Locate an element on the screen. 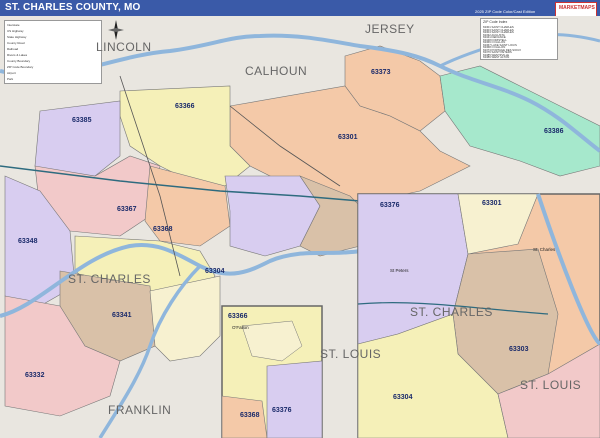 The width and height of the screenshot is (600, 438). inset2-zip-label-63303: 63303 is located at coordinates (519, 349).